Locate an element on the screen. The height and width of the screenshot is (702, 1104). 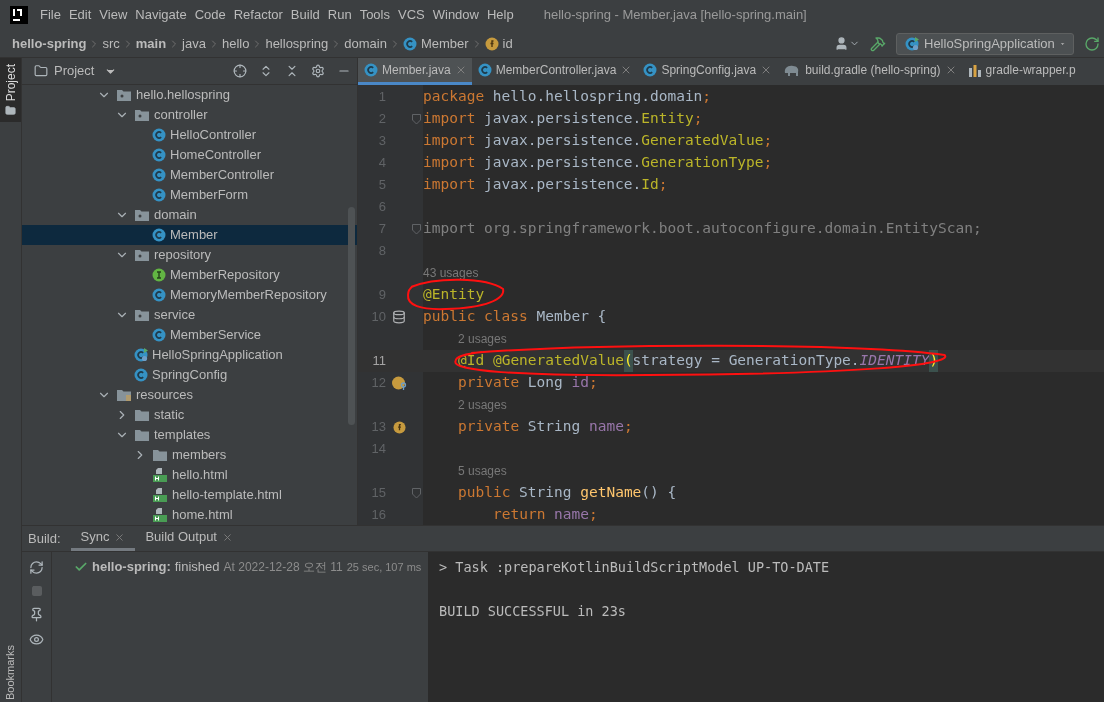
menu-item: Tools is located at coordinates (374, 15).